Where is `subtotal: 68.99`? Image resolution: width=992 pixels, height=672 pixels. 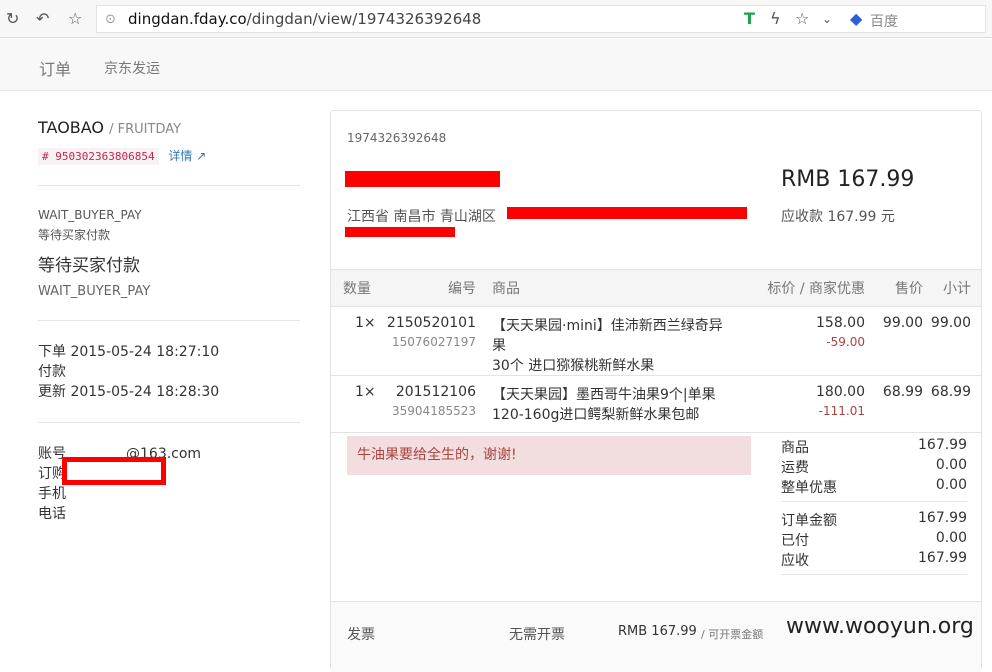 subtotal: 68.99 is located at coordinates (952, 404).